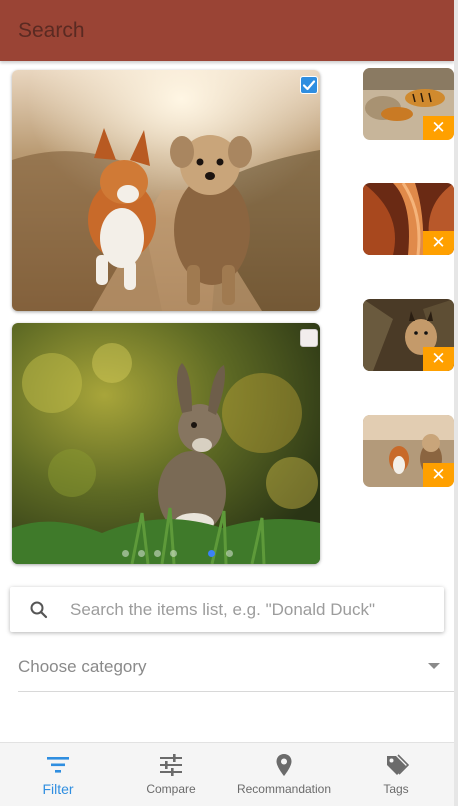  I want to click on selected-thumbnail-dogs: ✕, so click(408, 451).